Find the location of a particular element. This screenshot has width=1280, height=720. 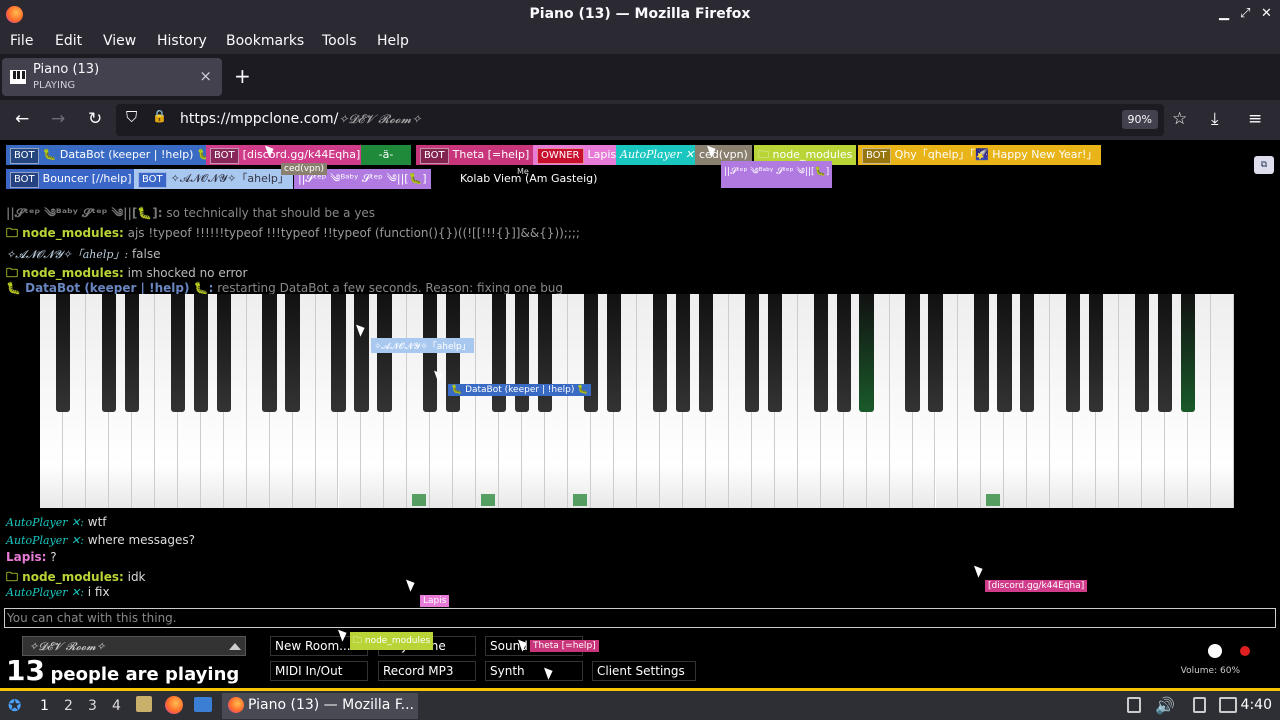

start-menu-icon: ✪ is located at coordinates (14, 705).